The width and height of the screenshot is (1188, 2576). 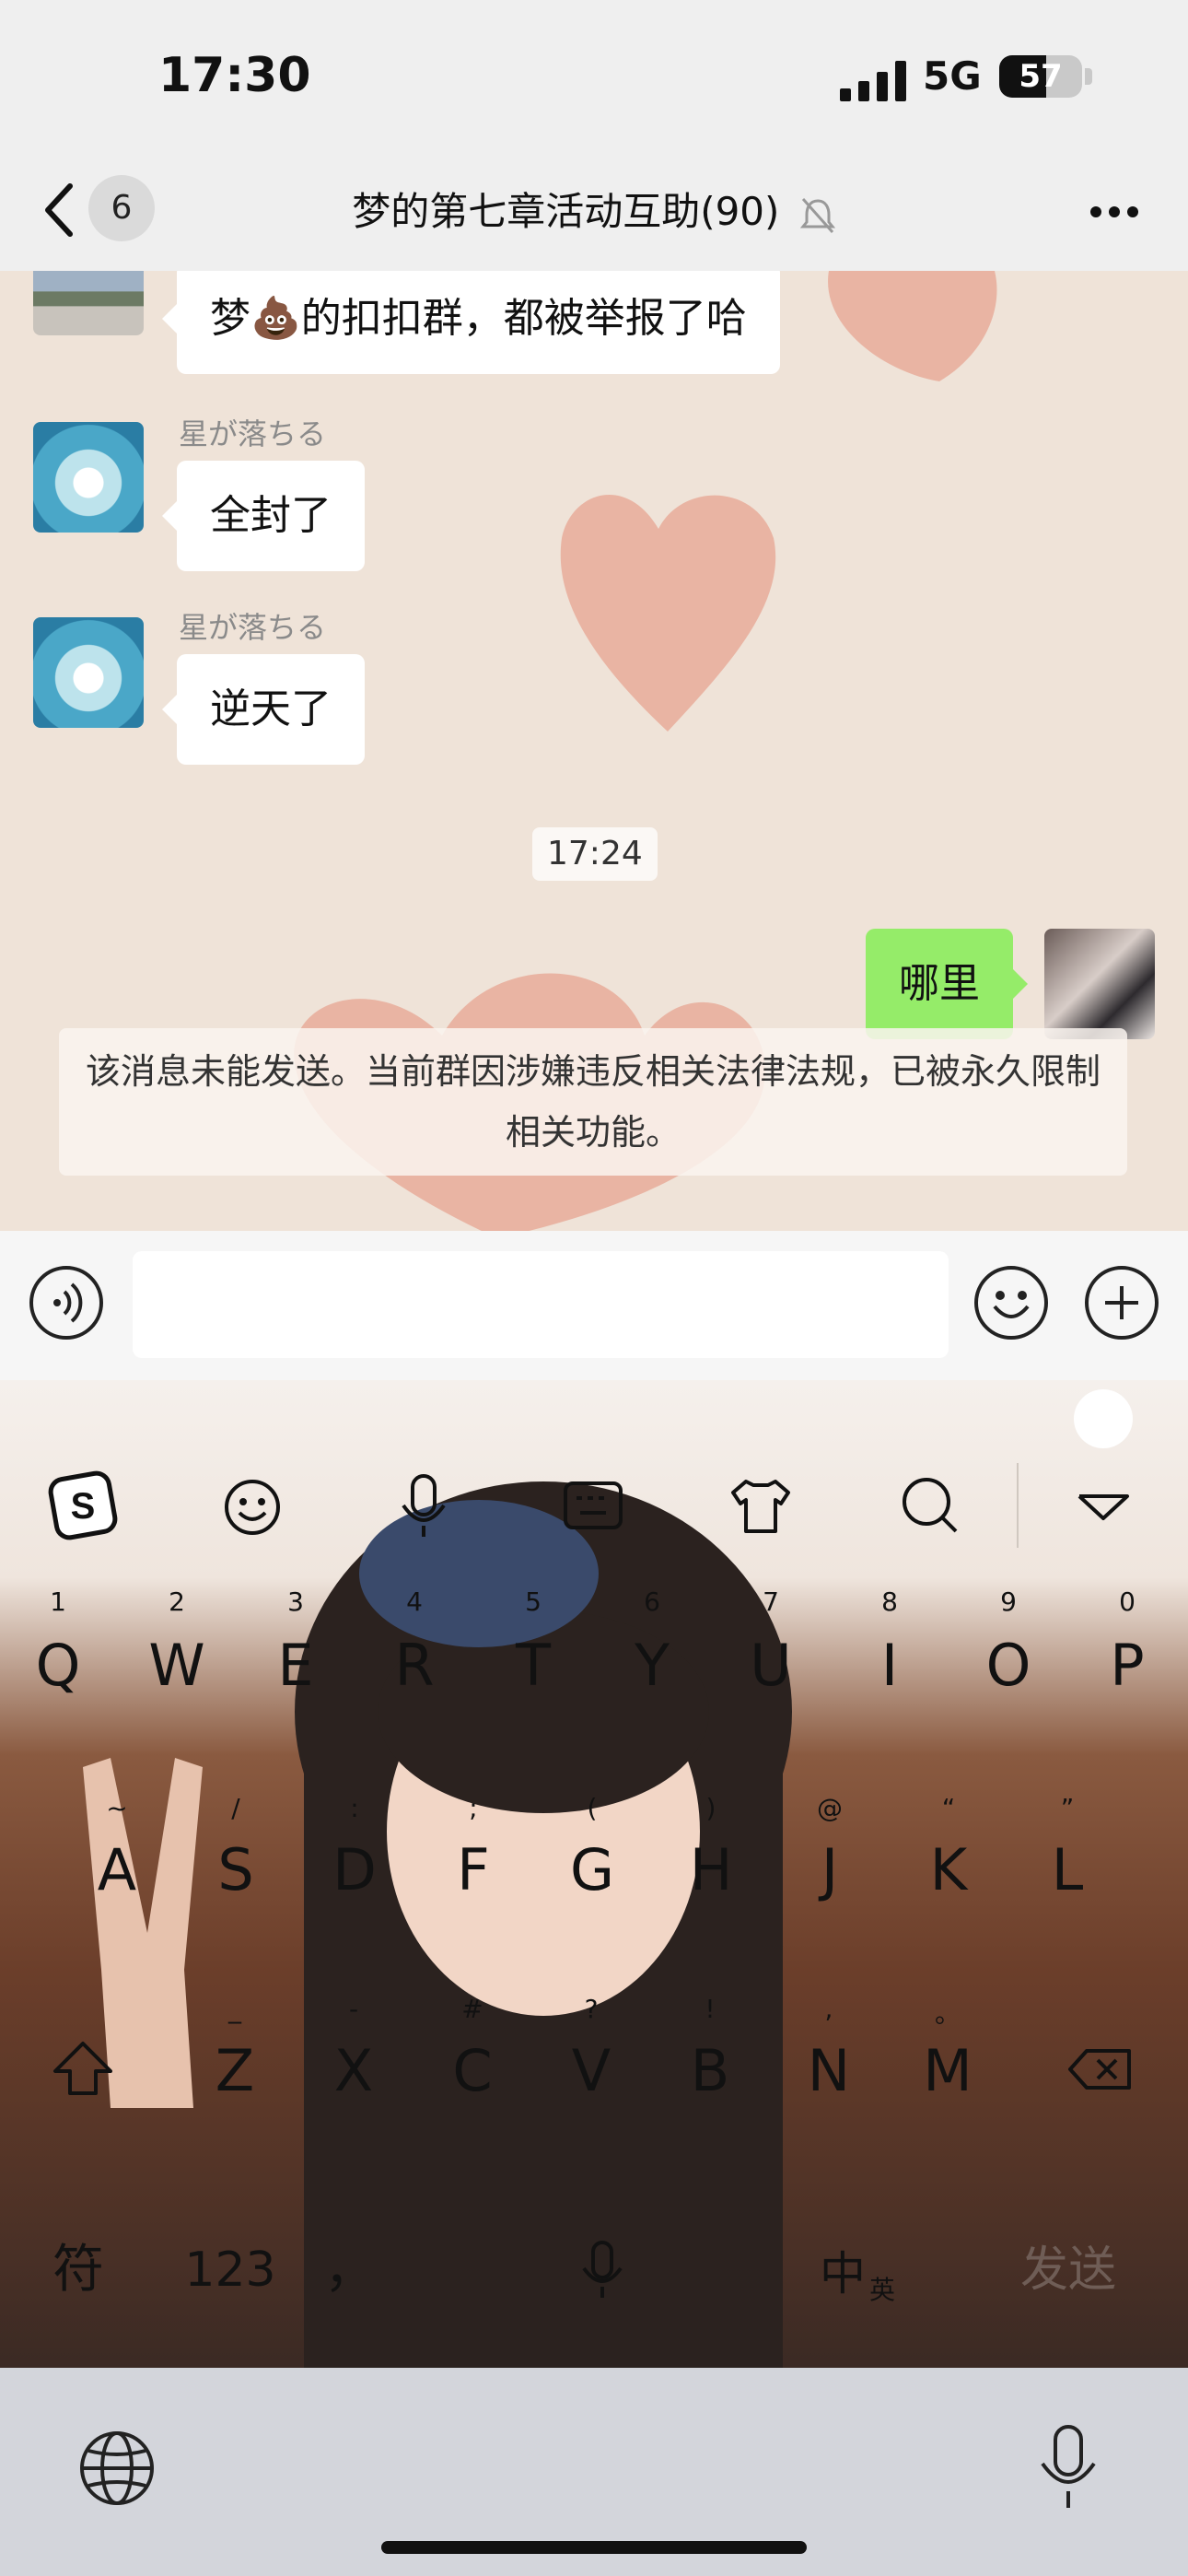 I want to click on delete-key, so click(x=1101, y=2069).